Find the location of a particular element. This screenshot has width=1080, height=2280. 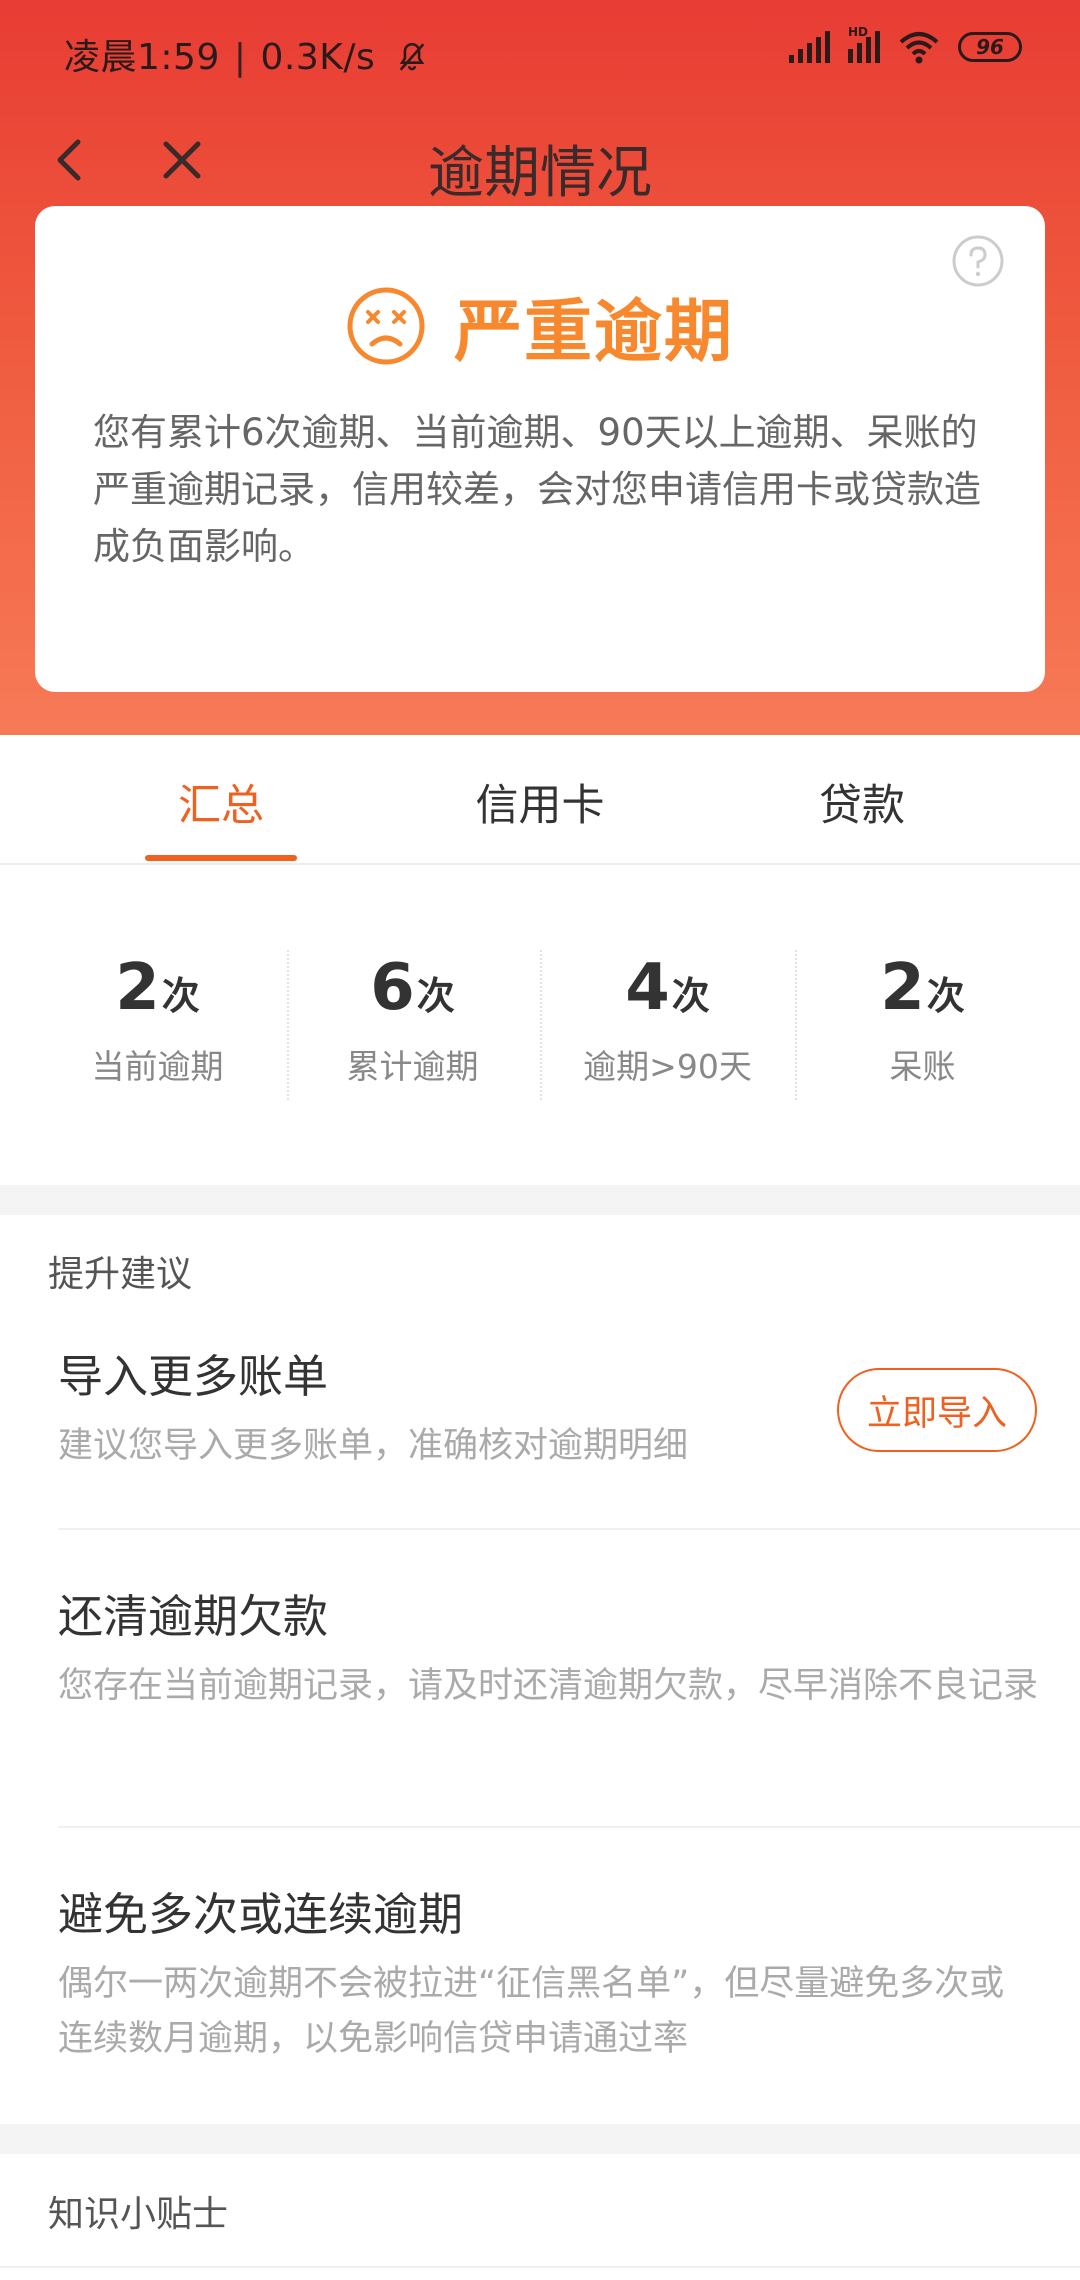

tab-bar: 汇总 信用卡 贷款 is located at coordinates (540, 800).